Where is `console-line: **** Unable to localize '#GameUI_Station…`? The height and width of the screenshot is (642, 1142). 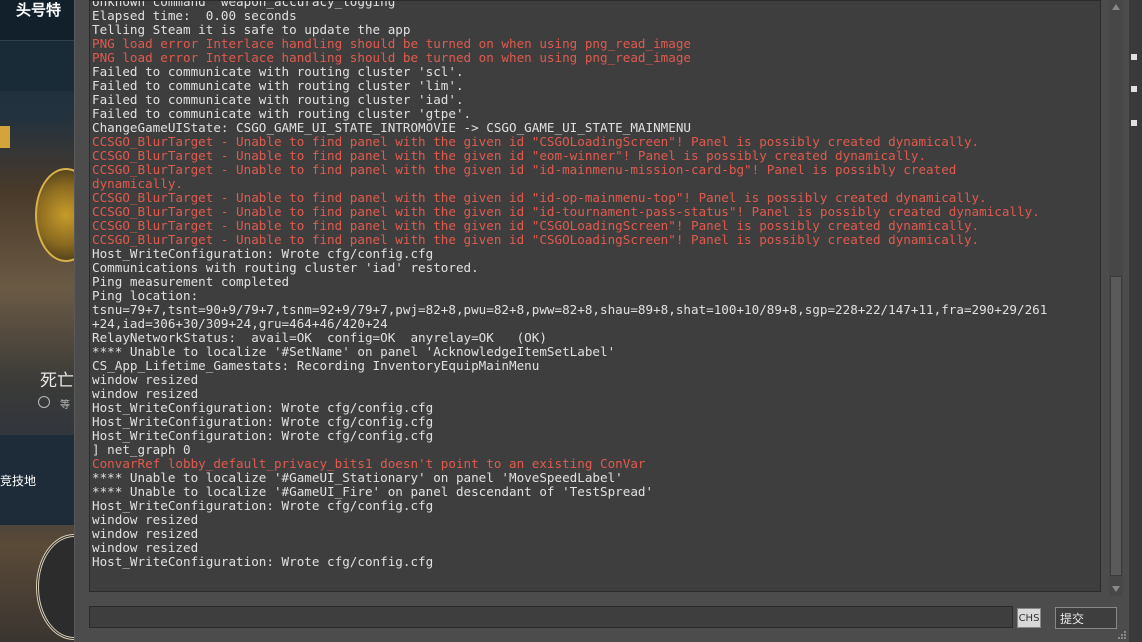
console-line: **** Unable to localize '#GameUI_Station… is located at coordinates (357, 477).